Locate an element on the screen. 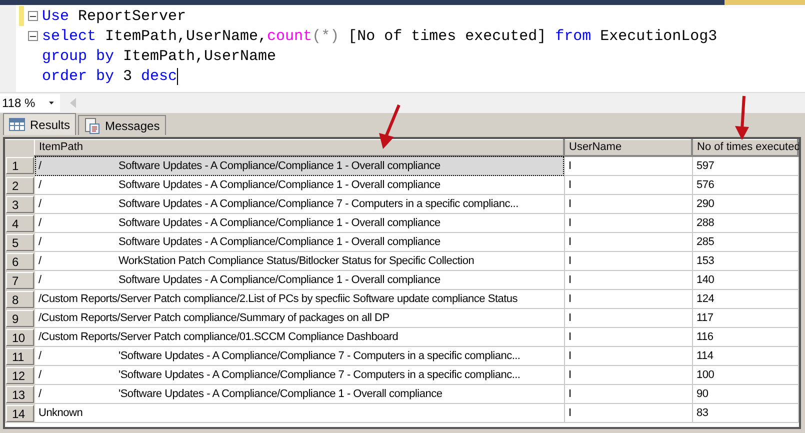 The width and height of the screenshot is (805, 433). table-cell: 114 is located at coordinates (745, 356).